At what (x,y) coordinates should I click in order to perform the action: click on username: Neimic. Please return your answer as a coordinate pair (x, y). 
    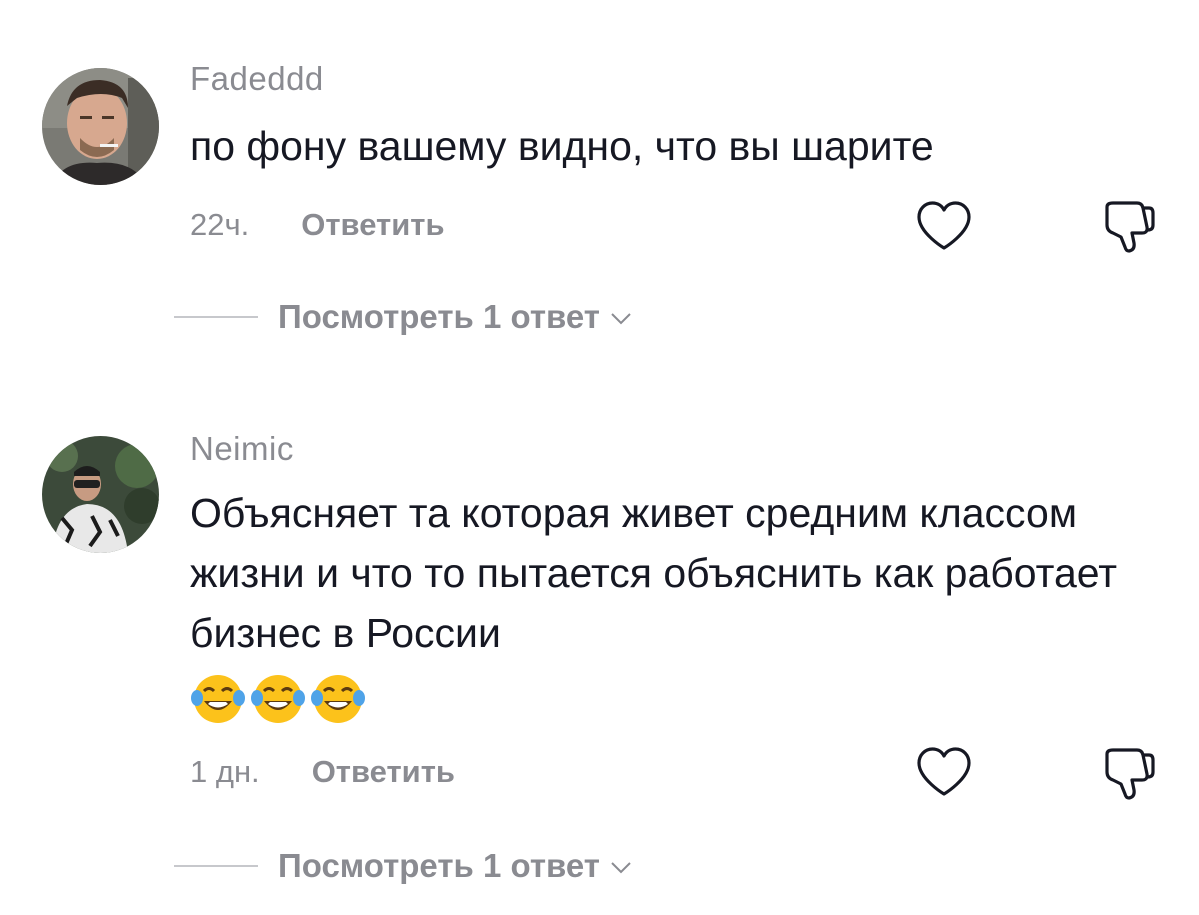
    Looking at the image, I should click on (242, 449).